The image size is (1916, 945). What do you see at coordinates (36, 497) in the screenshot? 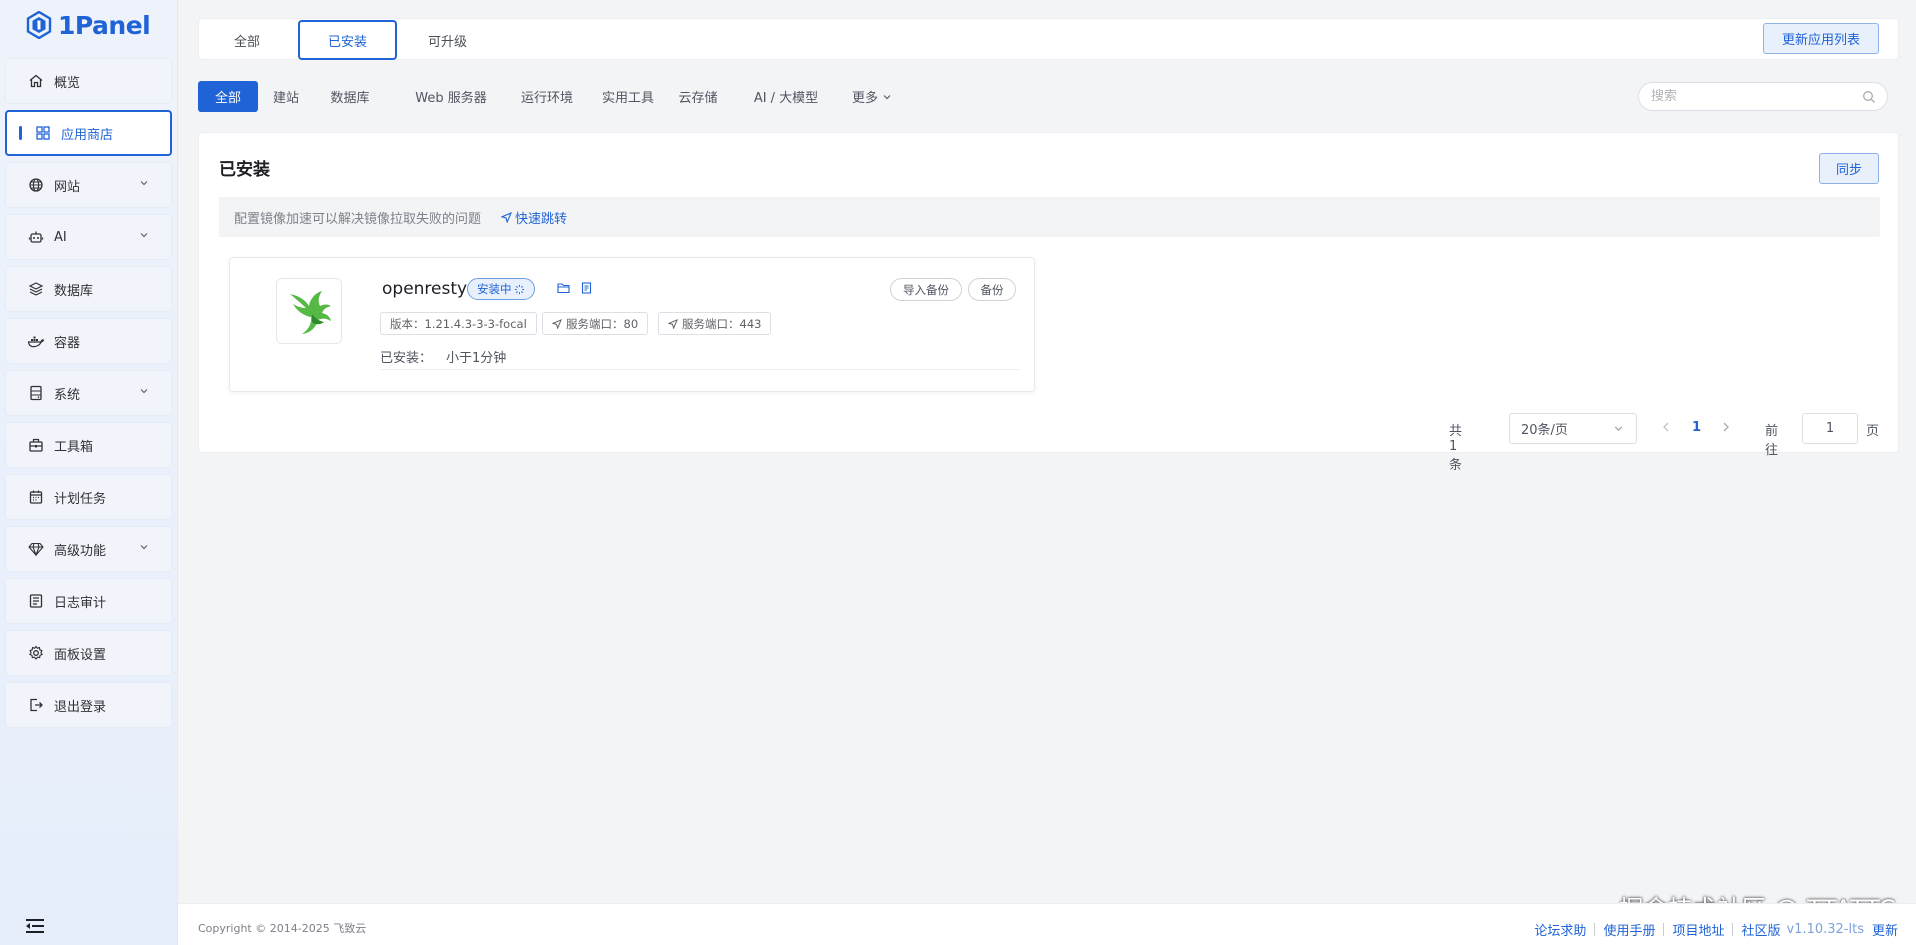
I see `calendar-icon` at bounding box center [36, 497].